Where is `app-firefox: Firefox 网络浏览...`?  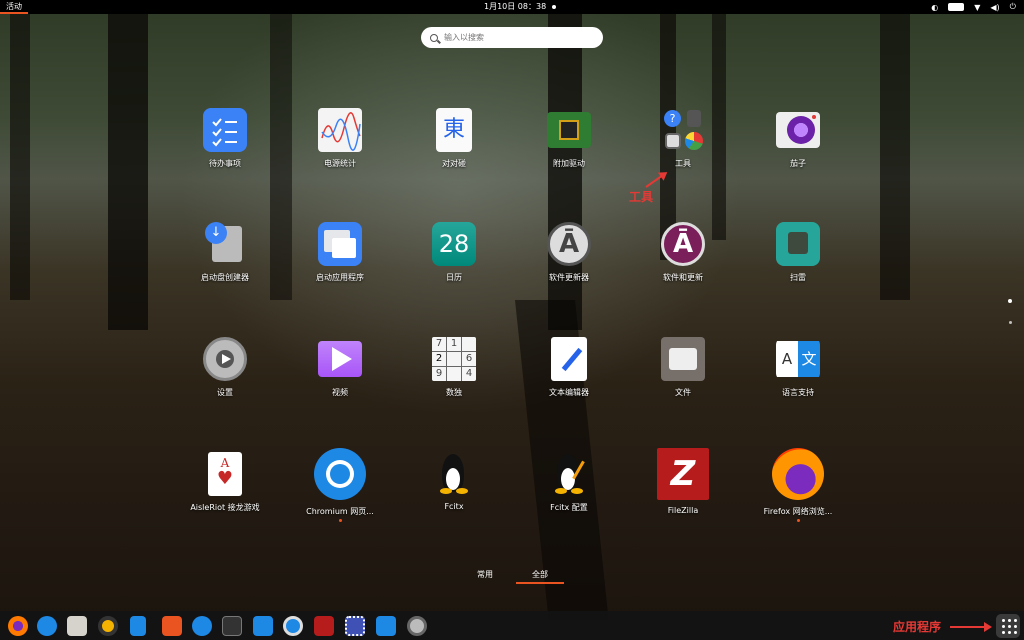 app-firefox: Firefox 网络浏览... is located at coordinates (798, 485).